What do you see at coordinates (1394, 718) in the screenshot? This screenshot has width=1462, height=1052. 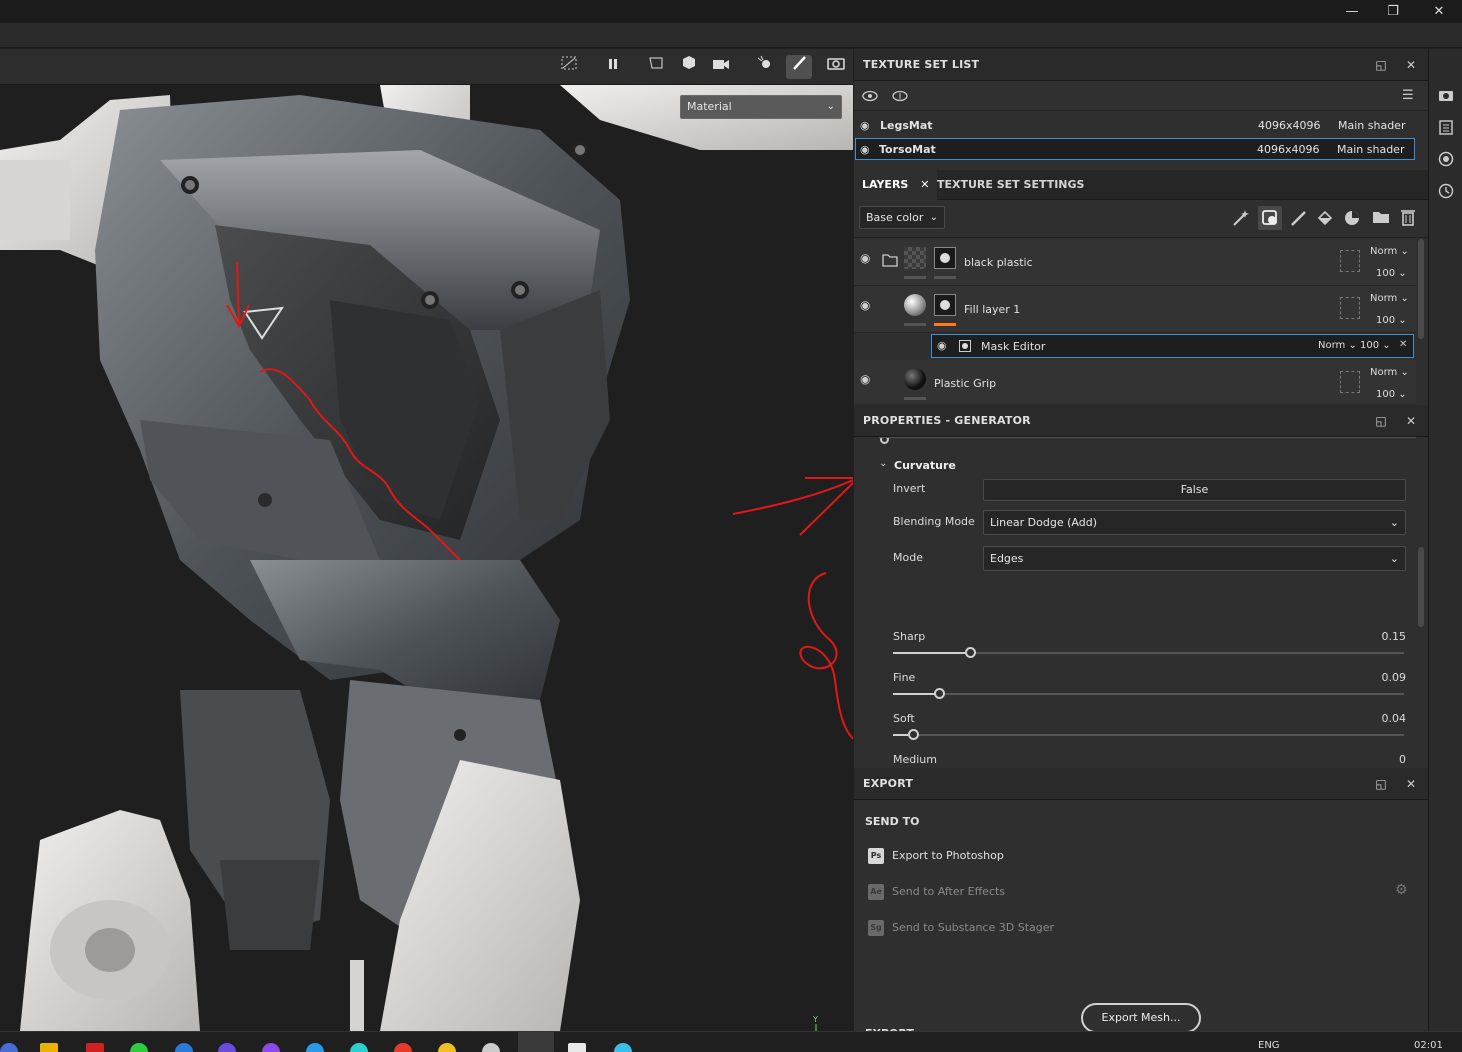 I see `slider-value-soft: 0.04` at bounding box center [1394, 718].